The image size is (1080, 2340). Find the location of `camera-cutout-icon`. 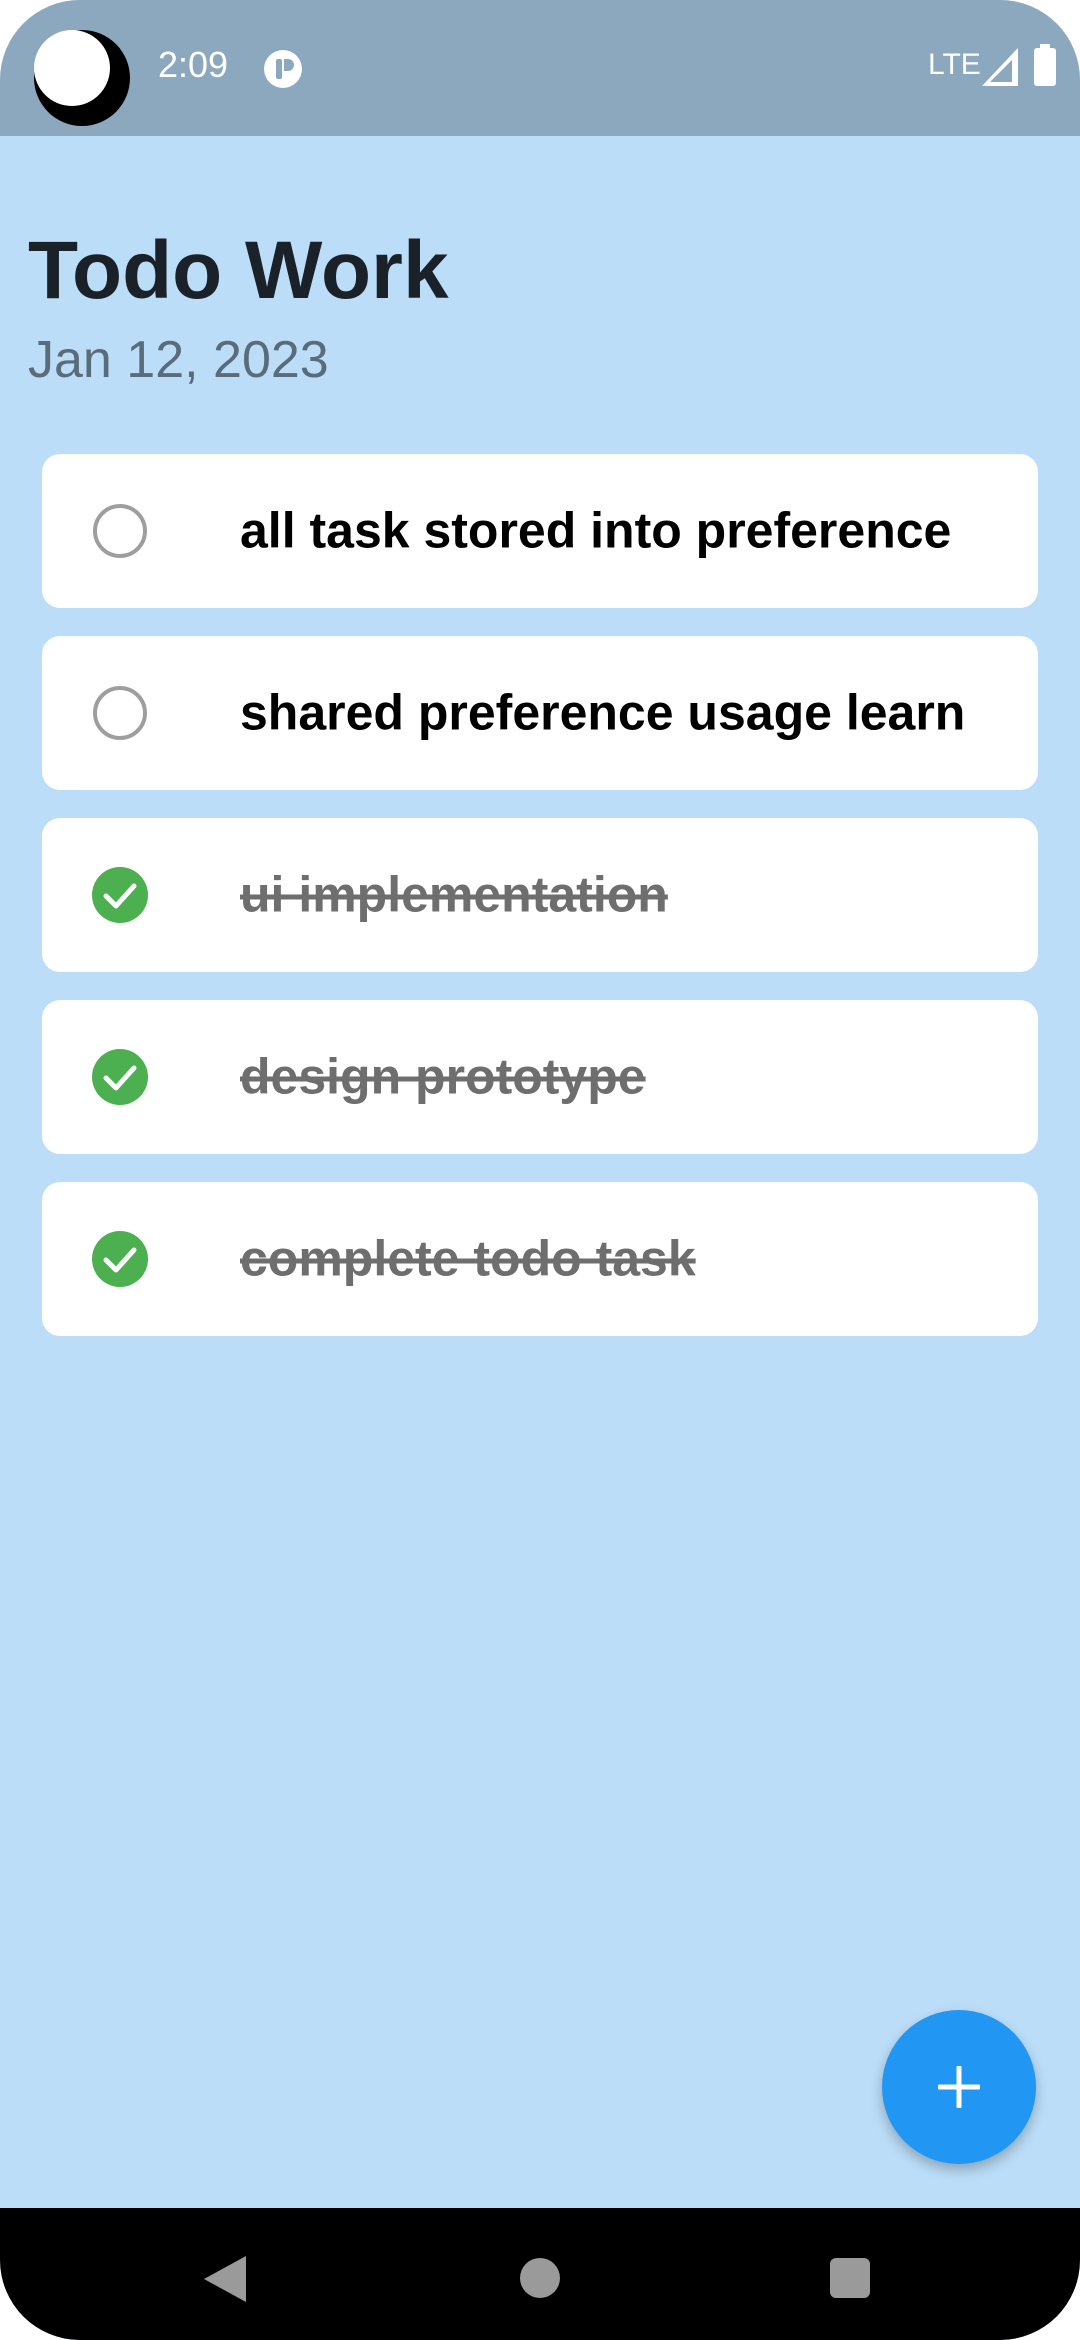

camera-cutout-icon is located at coordinates (82, 78).